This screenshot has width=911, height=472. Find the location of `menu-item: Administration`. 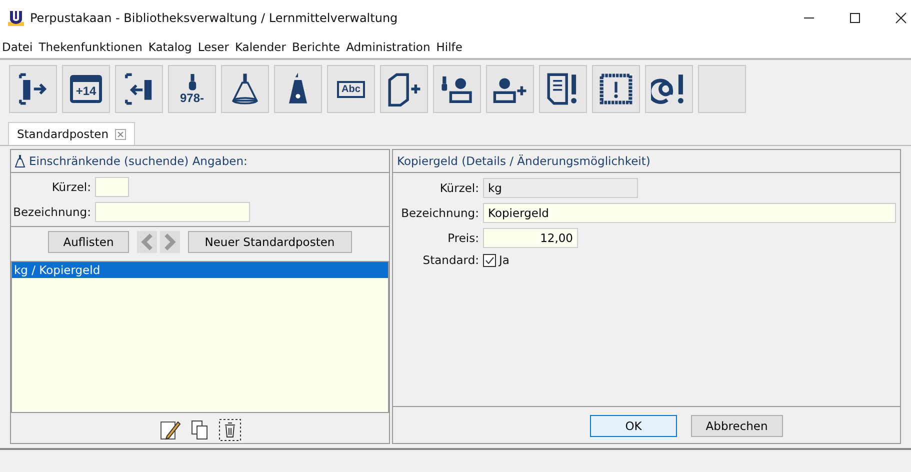

menu-item: Administration is located at coordinates (388, 47).